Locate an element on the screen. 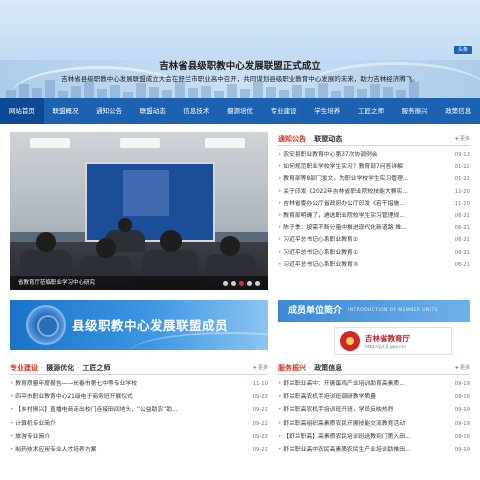 The image size is (480, 480). nav-item-majors: 专业建设 is located at coordinates (284, 111).